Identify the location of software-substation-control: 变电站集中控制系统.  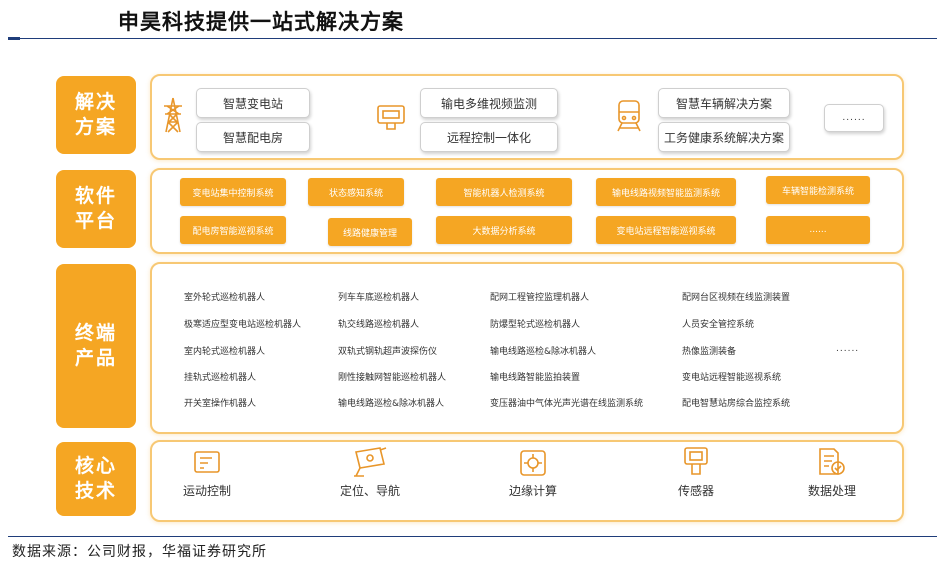
(233, 192).